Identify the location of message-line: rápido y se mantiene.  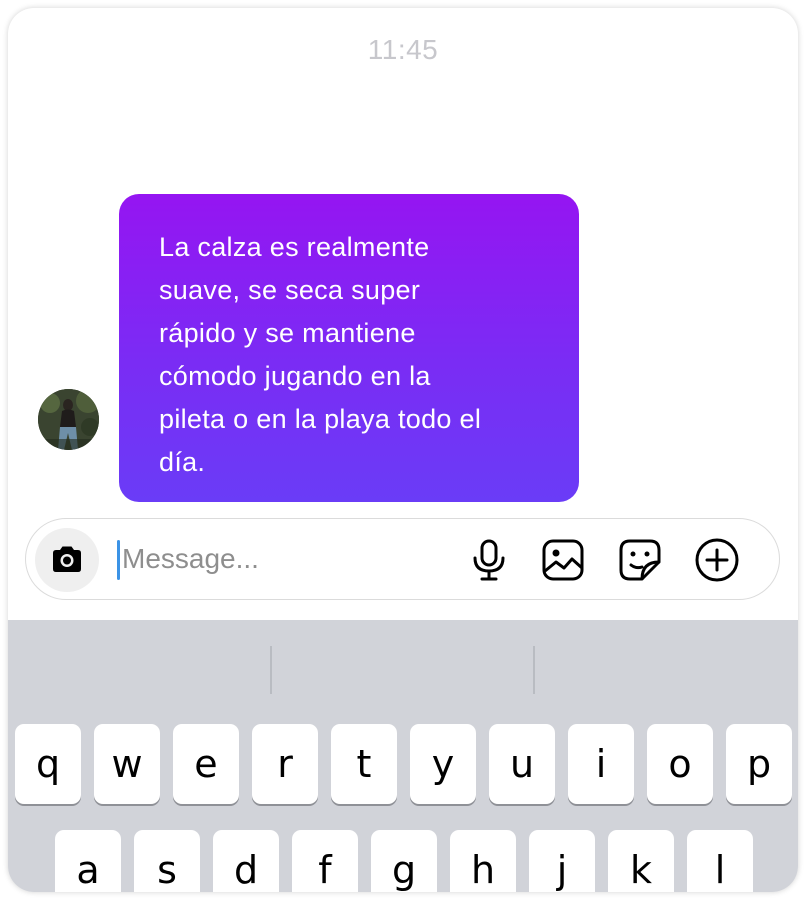
(287, 333).